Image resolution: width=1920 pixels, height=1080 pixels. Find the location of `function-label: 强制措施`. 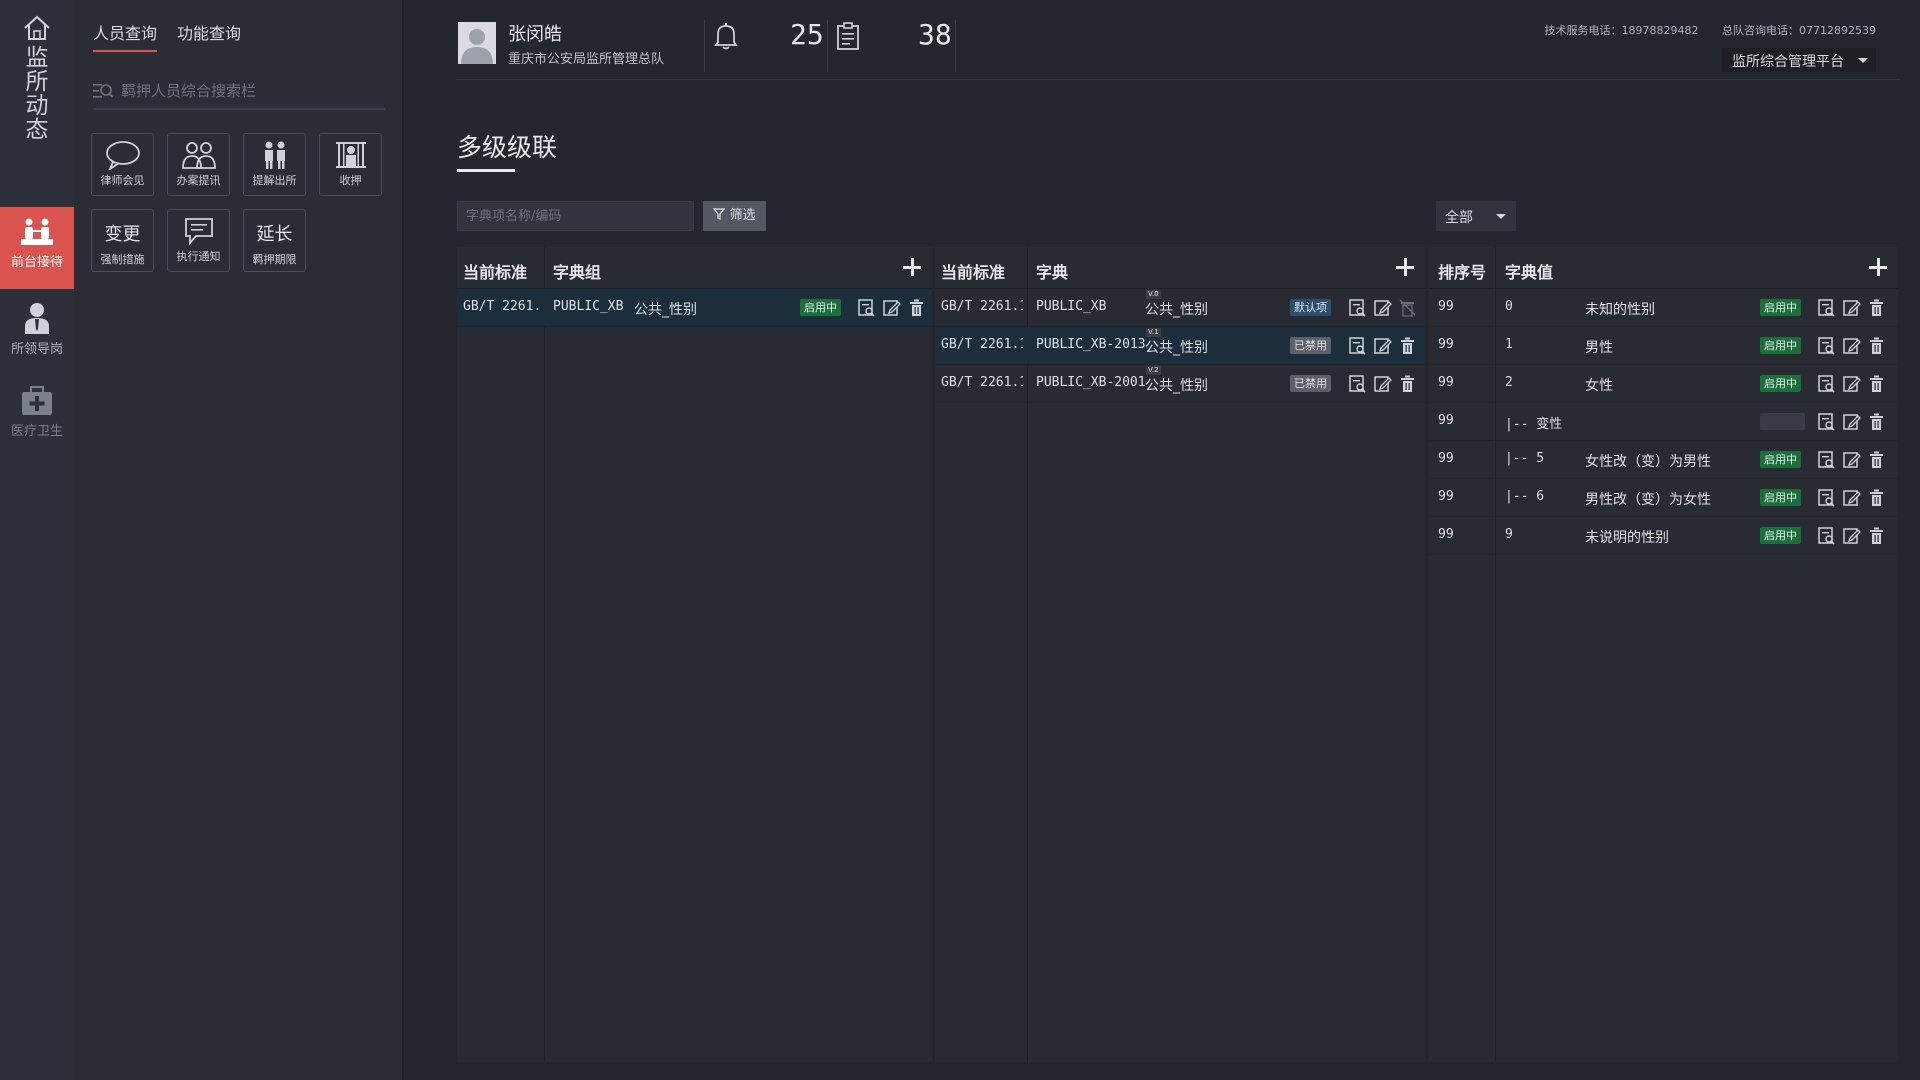

function-label: 强制措施 is located at coordinates (122, 259).